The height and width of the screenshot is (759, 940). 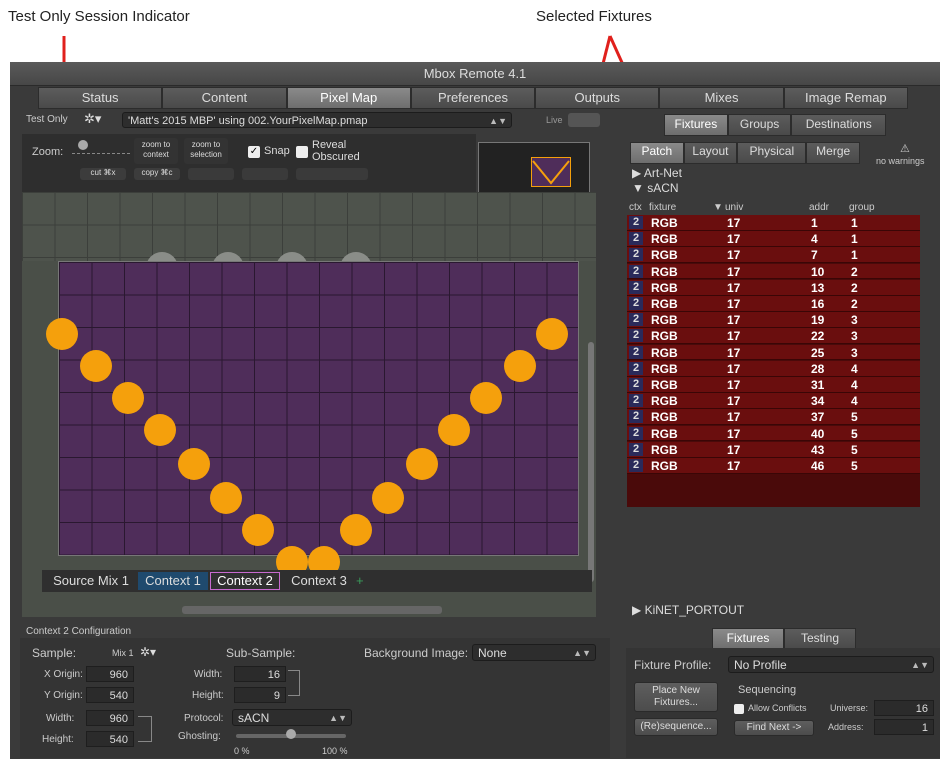 I want to click on zoom-to-context-button: zoom to context, so click(x=156, y=151).